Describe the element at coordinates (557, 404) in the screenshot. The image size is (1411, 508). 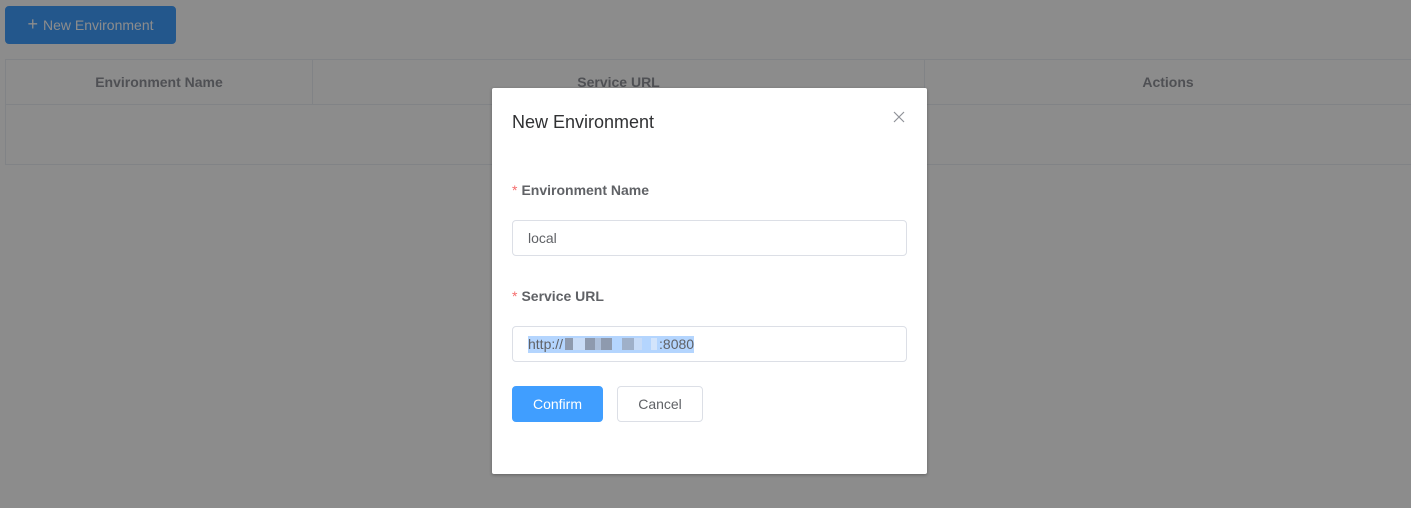
I see `confirm-button: Confirm` at that location.